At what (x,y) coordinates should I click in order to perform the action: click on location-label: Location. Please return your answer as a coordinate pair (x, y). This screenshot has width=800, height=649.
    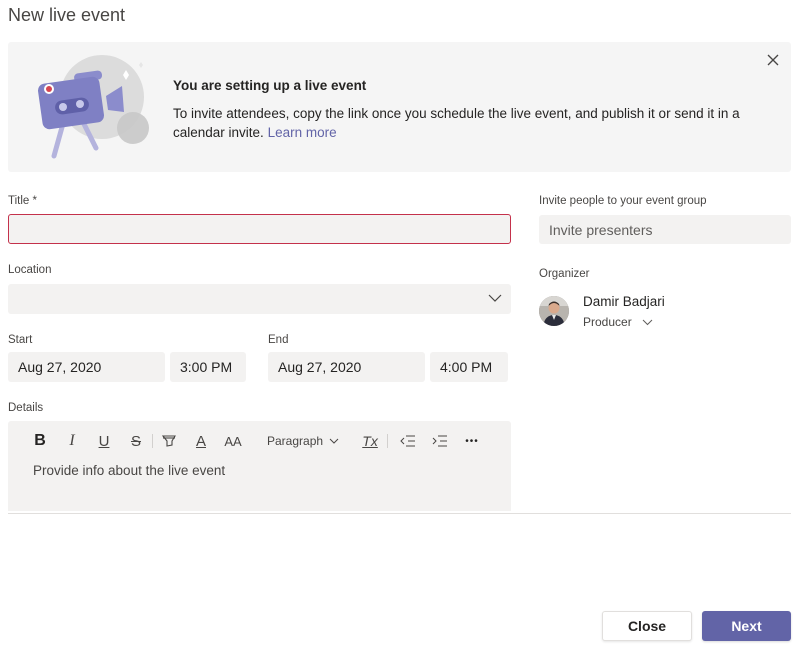
    Looking at the image, I should click on (30, 270).